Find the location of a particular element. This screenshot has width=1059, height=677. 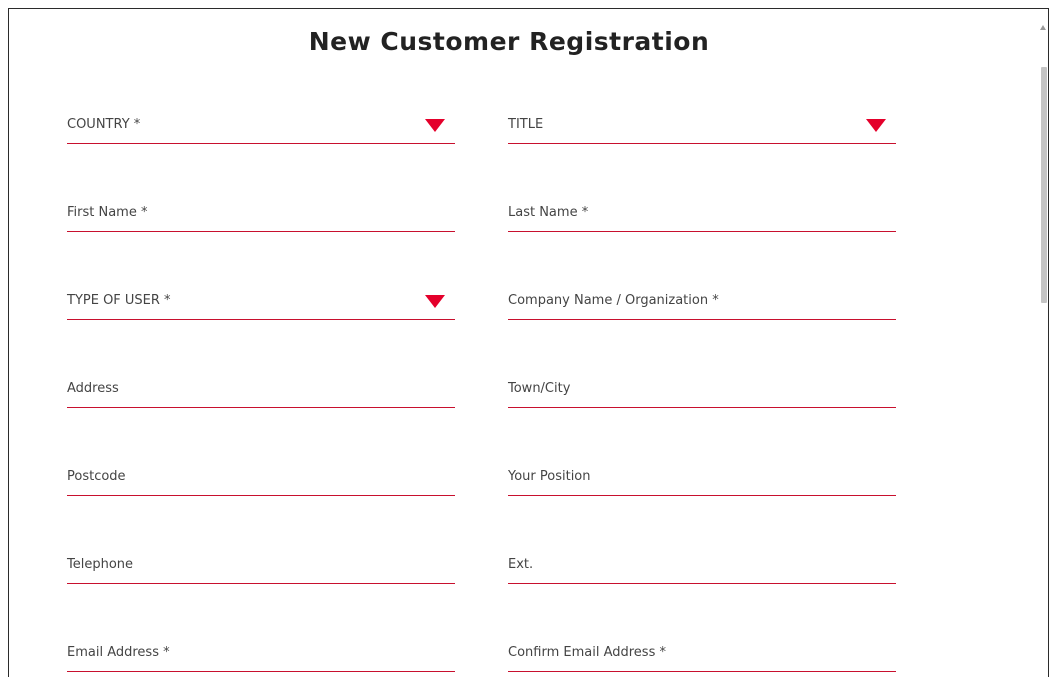

postcode-label: Postcode is located at coordinates (96, 476).